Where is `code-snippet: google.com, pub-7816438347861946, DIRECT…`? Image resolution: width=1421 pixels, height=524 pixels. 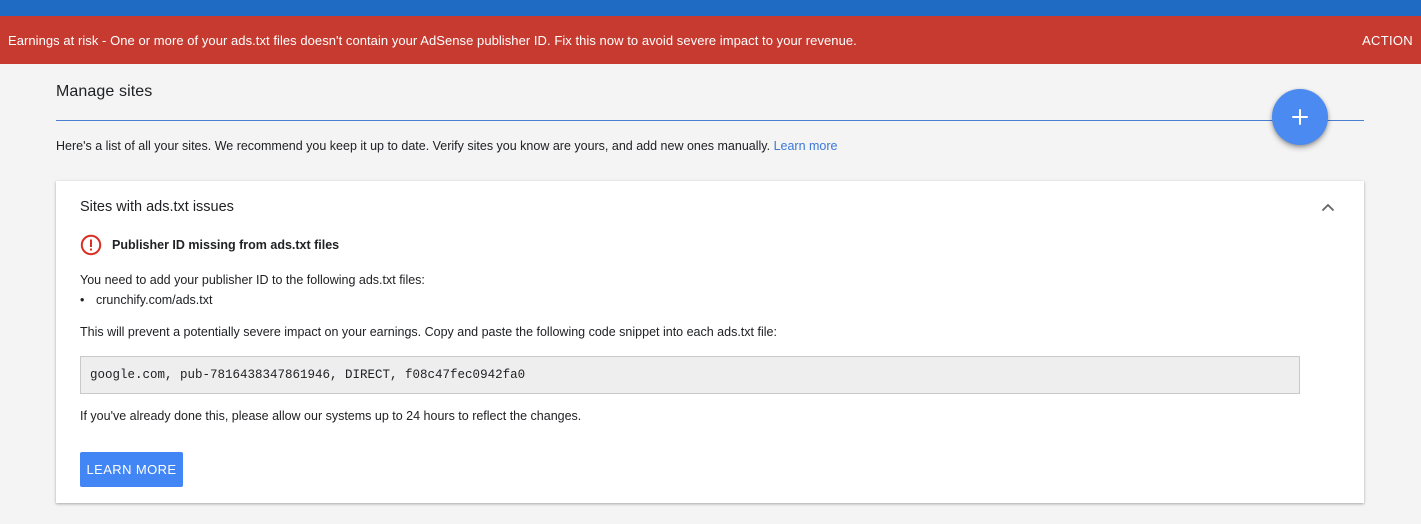 code-snippet: google.com, pub-7816438347861946, DIRECT… is located at coordinates (690, 375).